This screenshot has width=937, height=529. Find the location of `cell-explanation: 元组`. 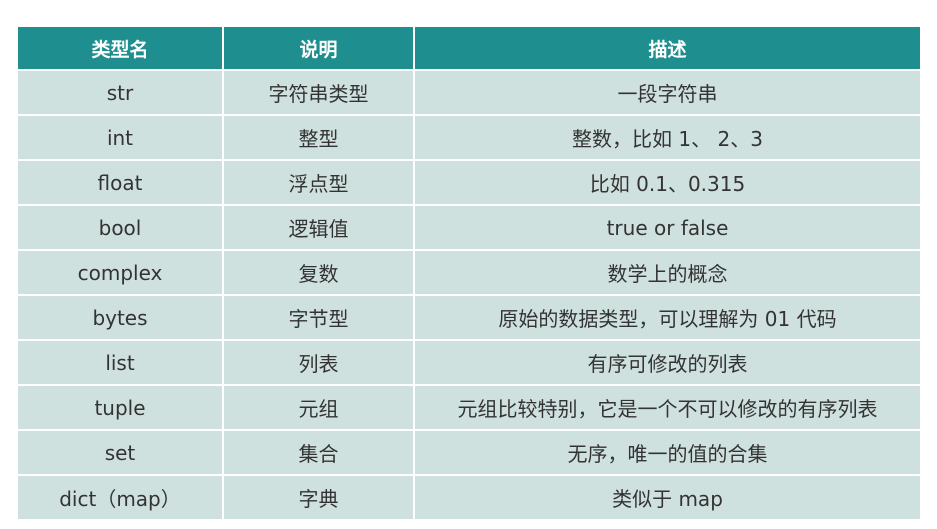

cell-explanation: 元组 is located at coordinates (318, 407).